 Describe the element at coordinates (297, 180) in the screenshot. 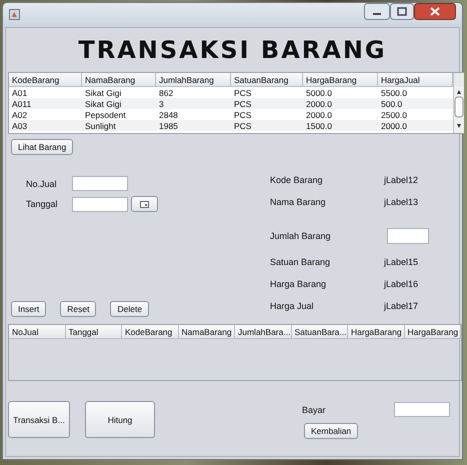

I see `detail-label: Kode Barang` at that location.